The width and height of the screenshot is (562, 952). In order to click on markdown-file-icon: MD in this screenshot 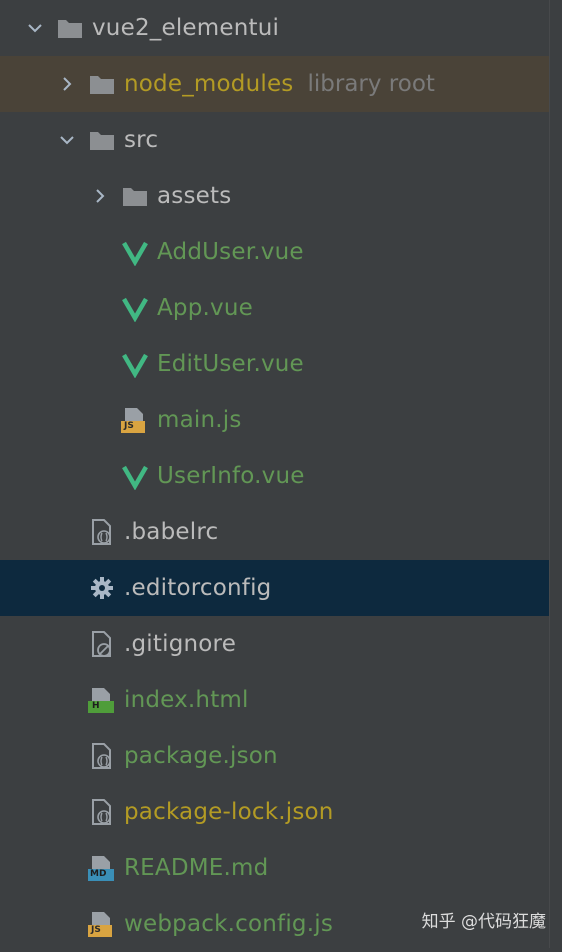, I will do `click(102, 868)`.